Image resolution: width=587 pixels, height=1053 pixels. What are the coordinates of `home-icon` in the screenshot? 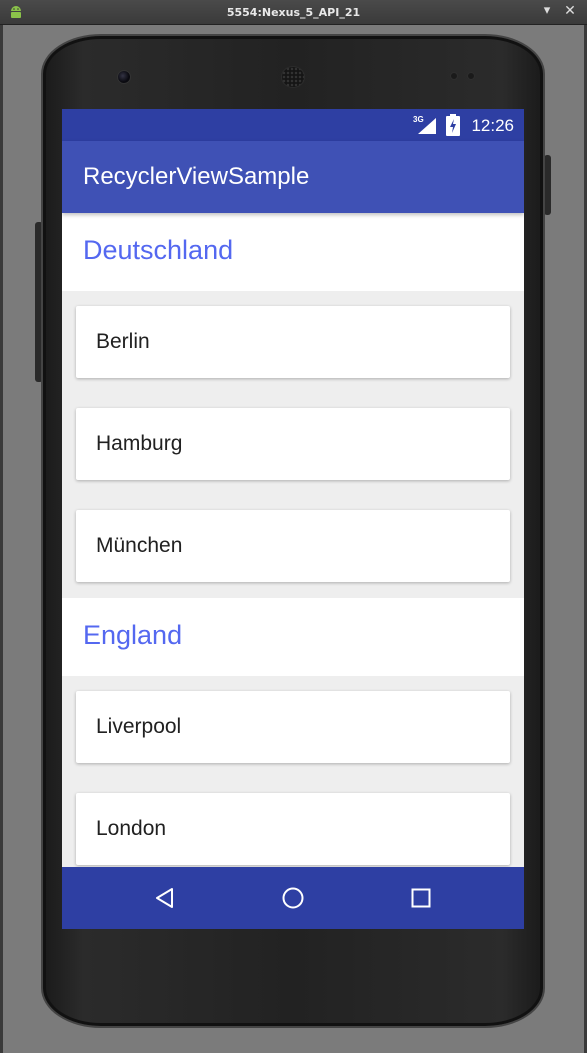 It's located at (293, 898).